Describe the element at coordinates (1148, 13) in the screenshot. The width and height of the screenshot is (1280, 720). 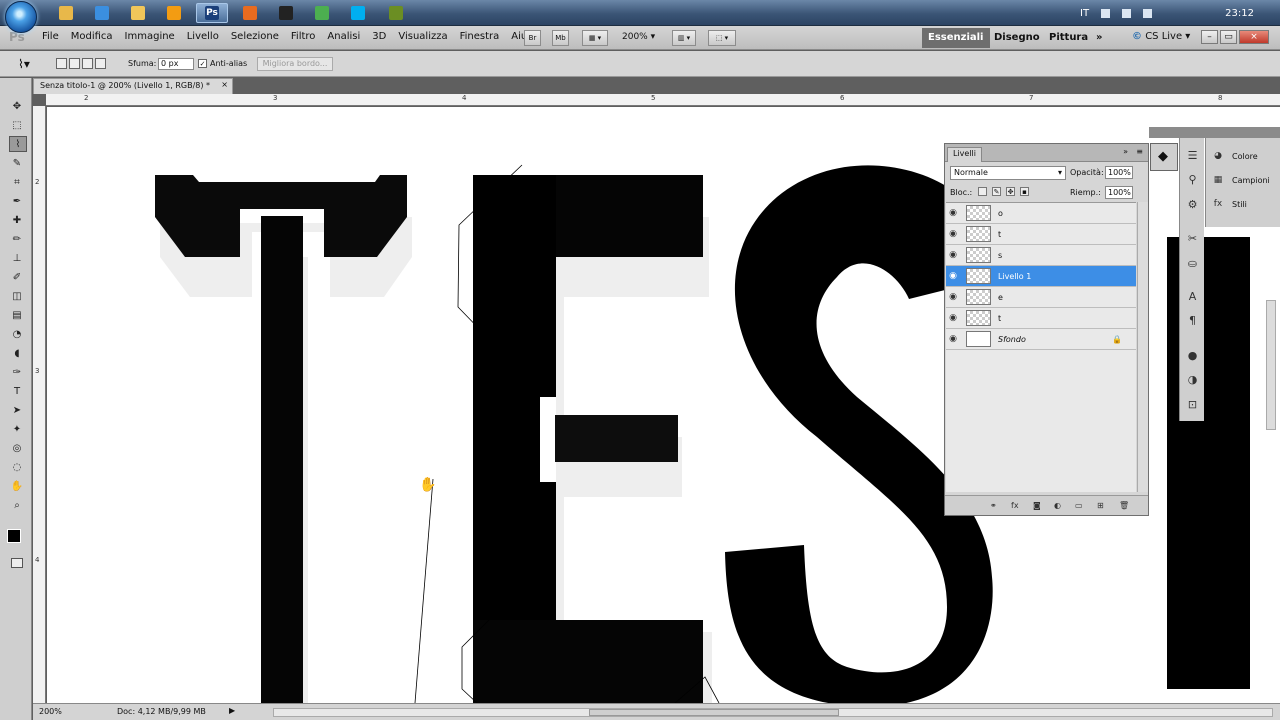
I see `volume-icon` at that location.